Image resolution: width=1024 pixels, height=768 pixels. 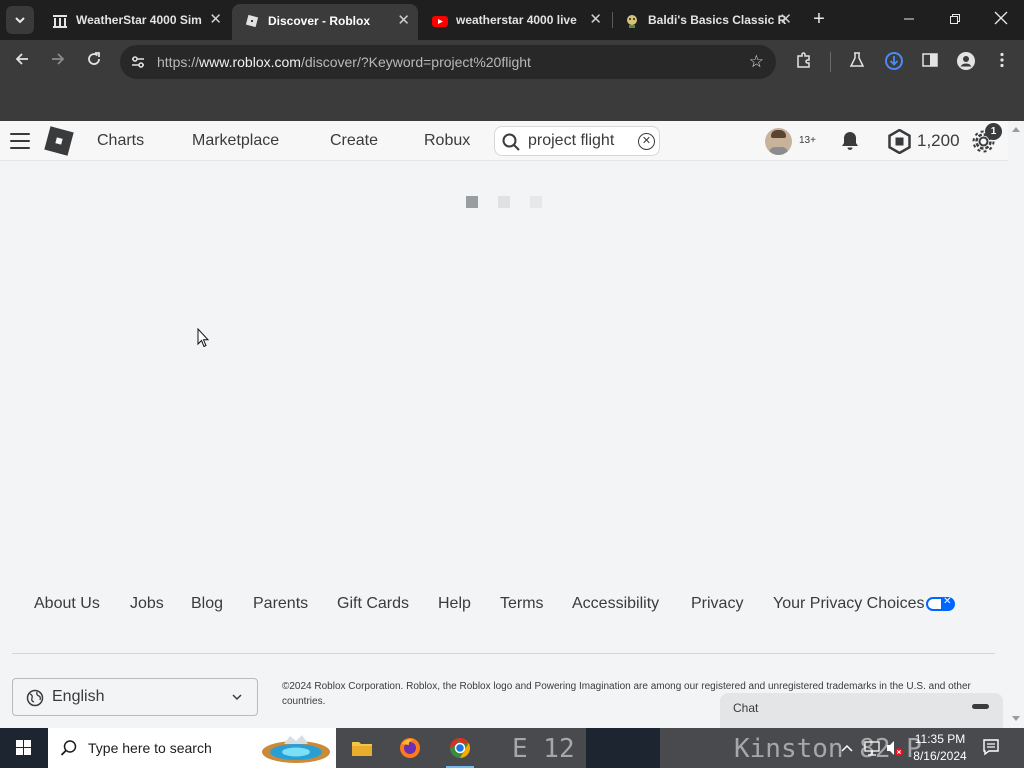 I want to click on taskbar-search-box: Type here to search, so click(x=192, y=748).